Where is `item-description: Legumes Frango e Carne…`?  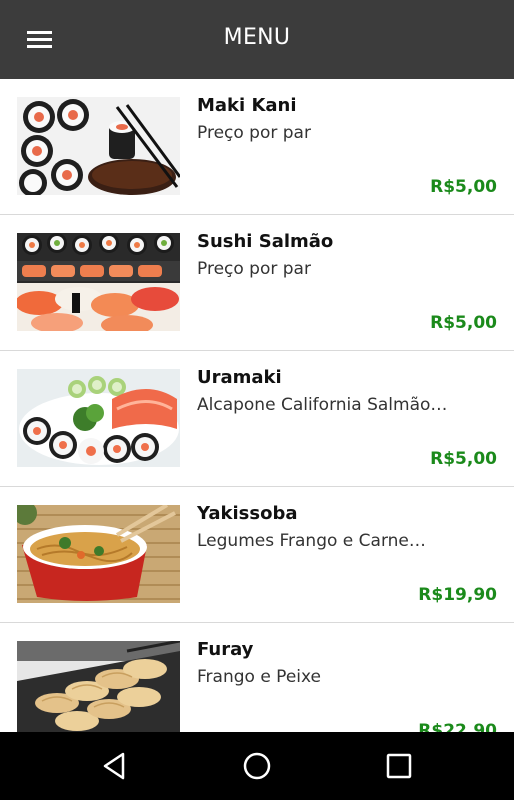
item-description: Legumes Frango e Carne… is located at coordinates (311, 541).